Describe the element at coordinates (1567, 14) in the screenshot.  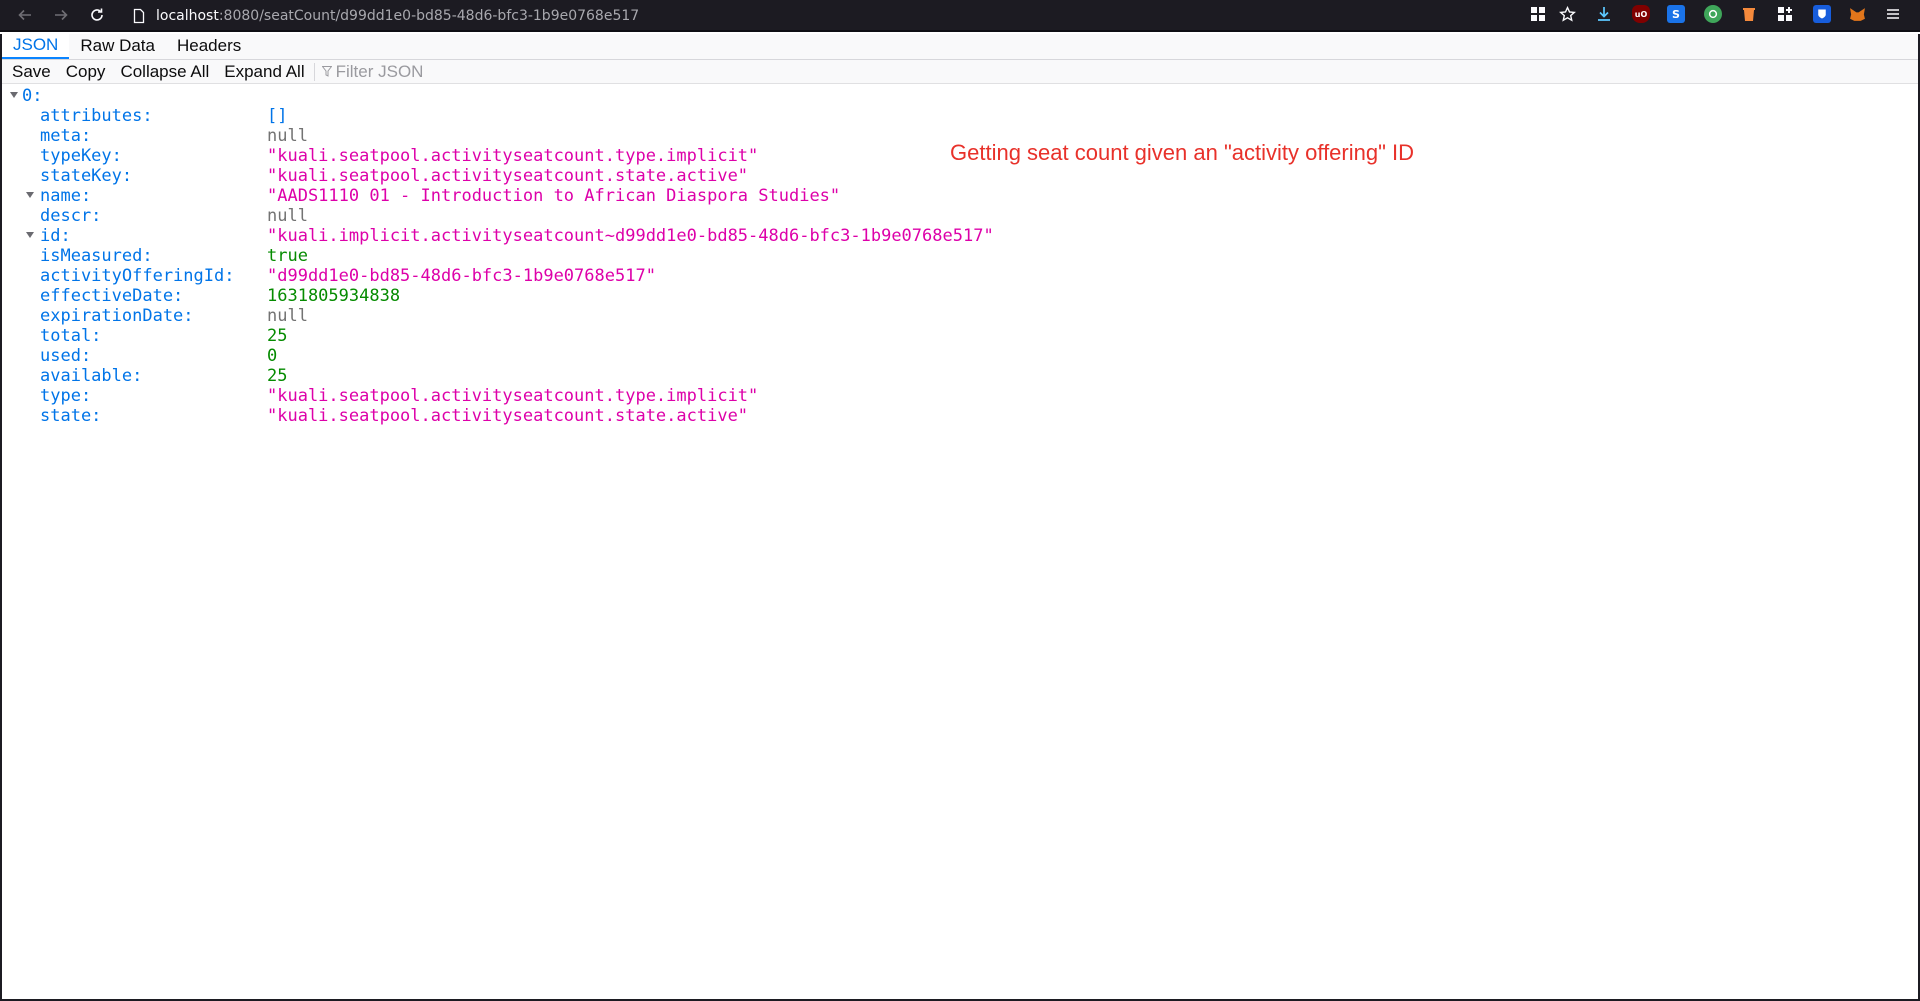
I see `bookmark-star-icon` at that location.